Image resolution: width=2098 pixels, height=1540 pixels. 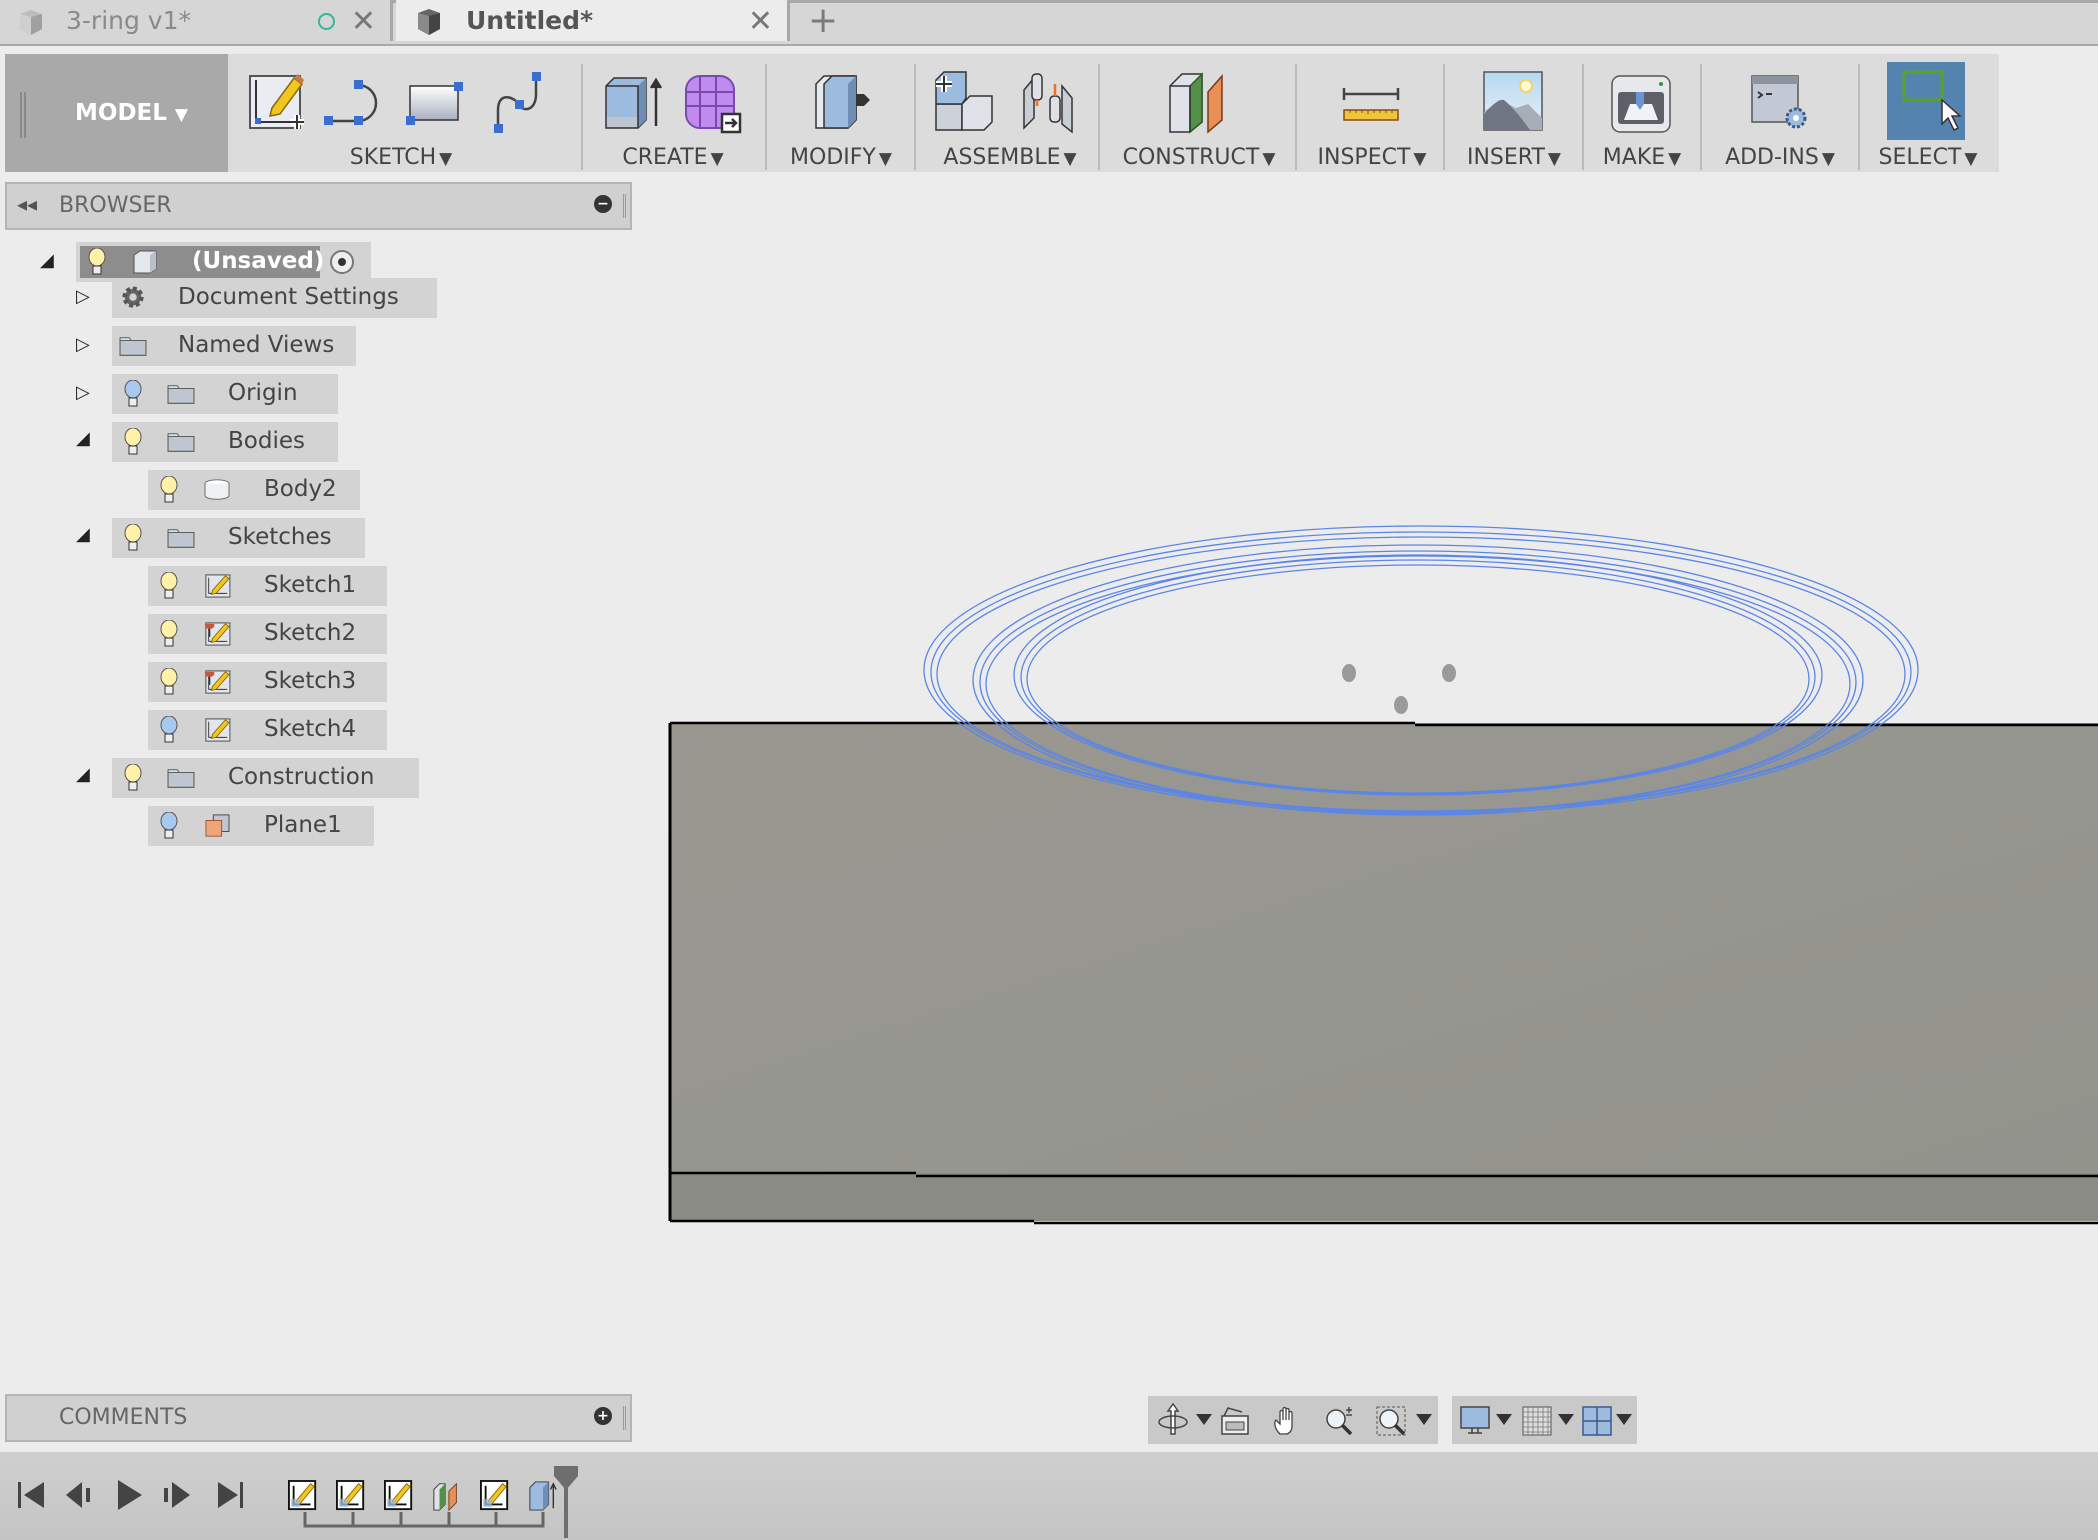 I want to click on tree-item-sketches: Sketches, so click(x=238, y=538).